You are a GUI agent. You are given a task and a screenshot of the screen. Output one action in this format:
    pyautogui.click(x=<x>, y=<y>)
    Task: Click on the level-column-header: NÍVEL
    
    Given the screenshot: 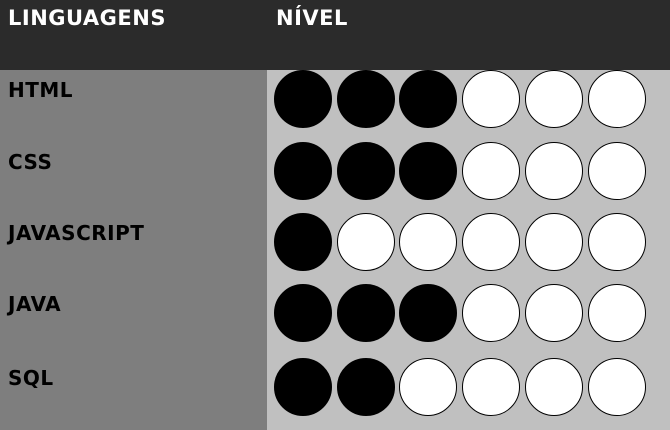 What is the action you would take?
    pyautogui.click(x=312, y=18)
    